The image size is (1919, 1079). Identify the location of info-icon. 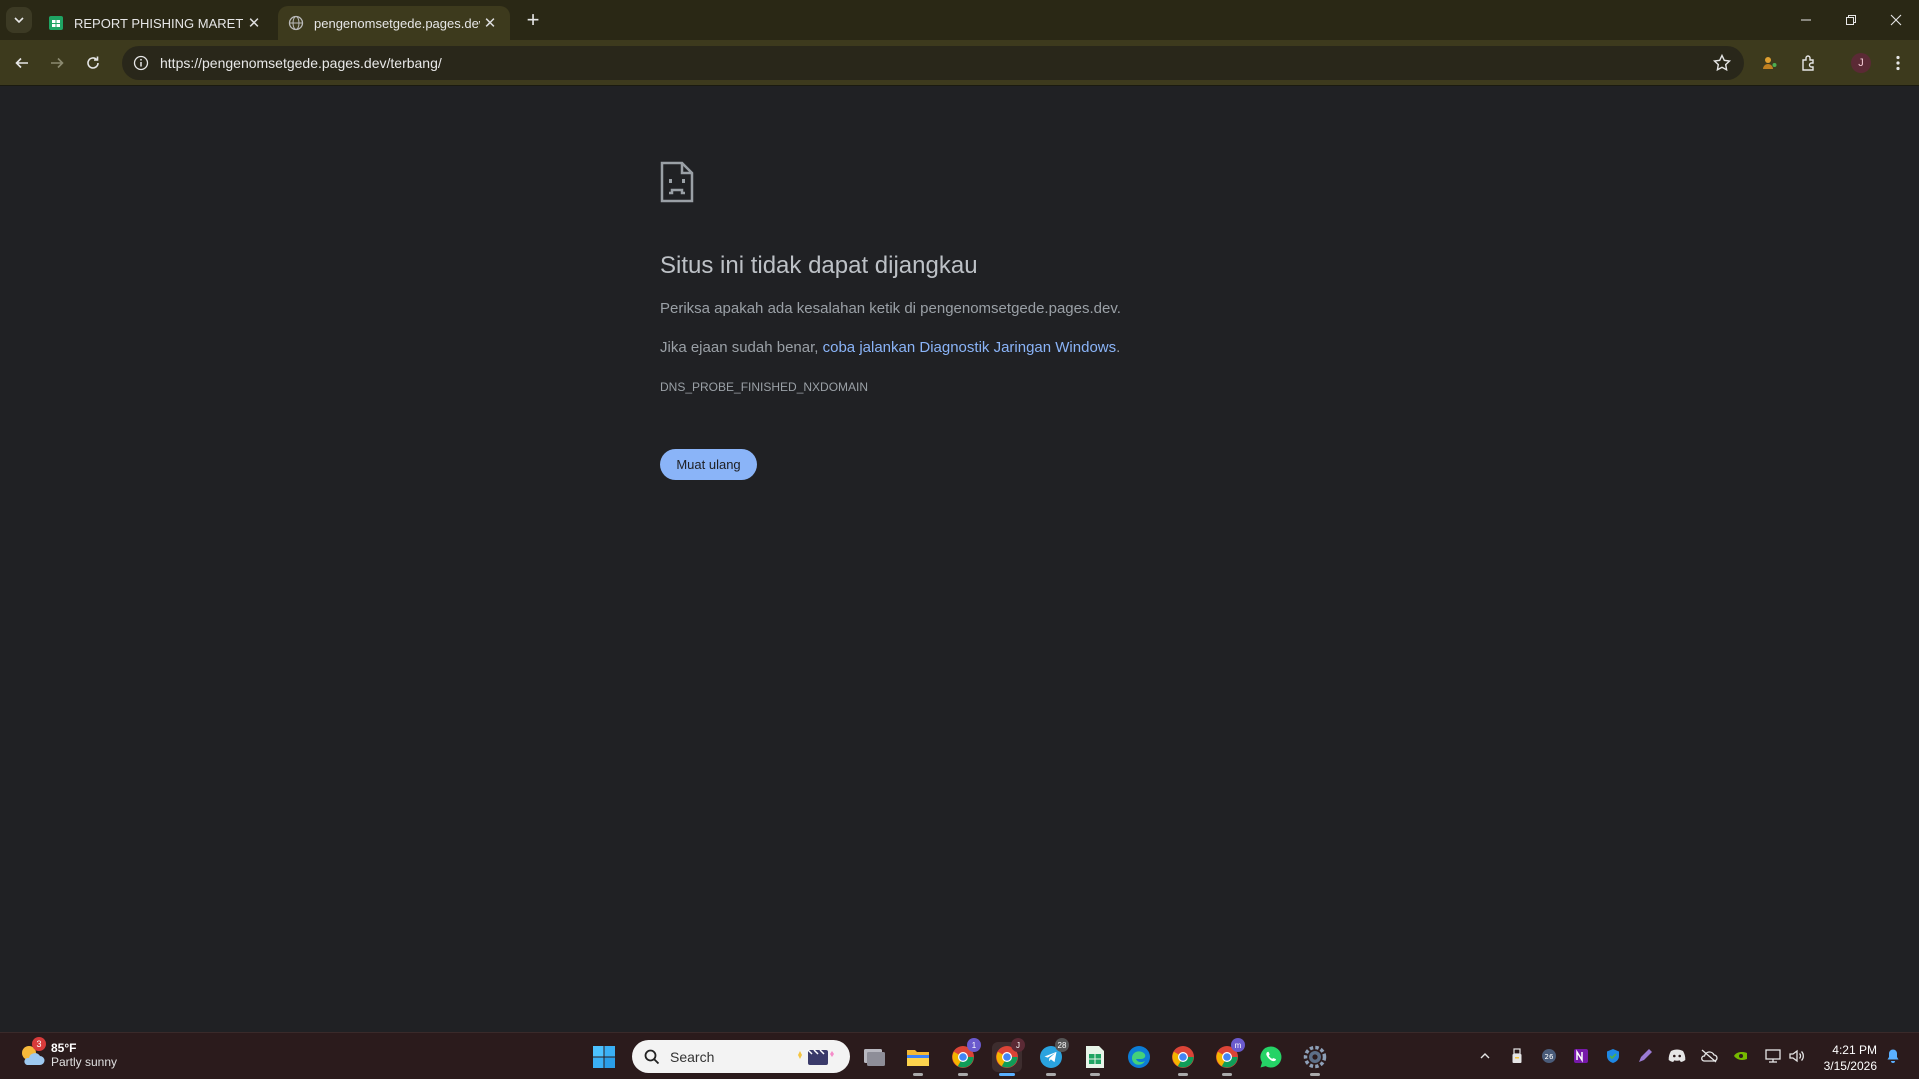
(141, 63).